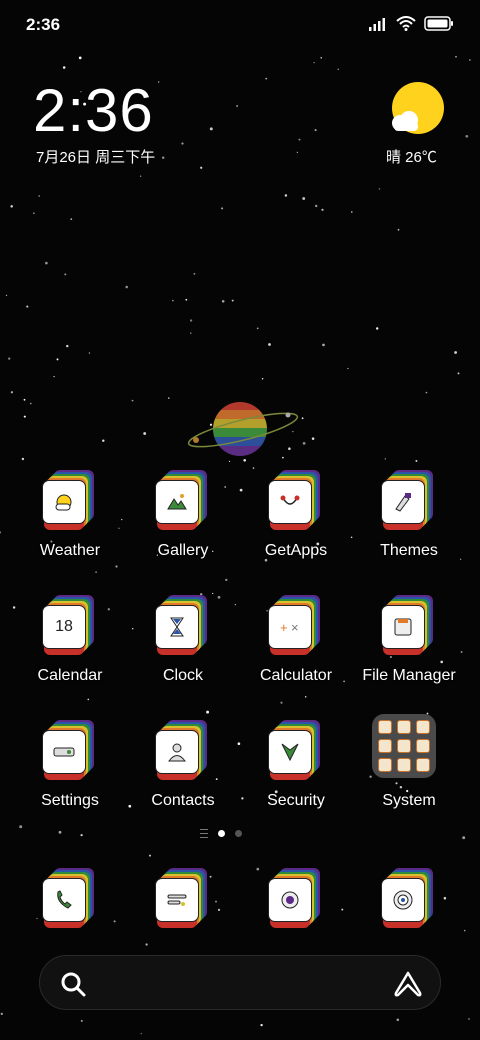  I want to click on calculator-app: + × Calculator, so click(296, 640).